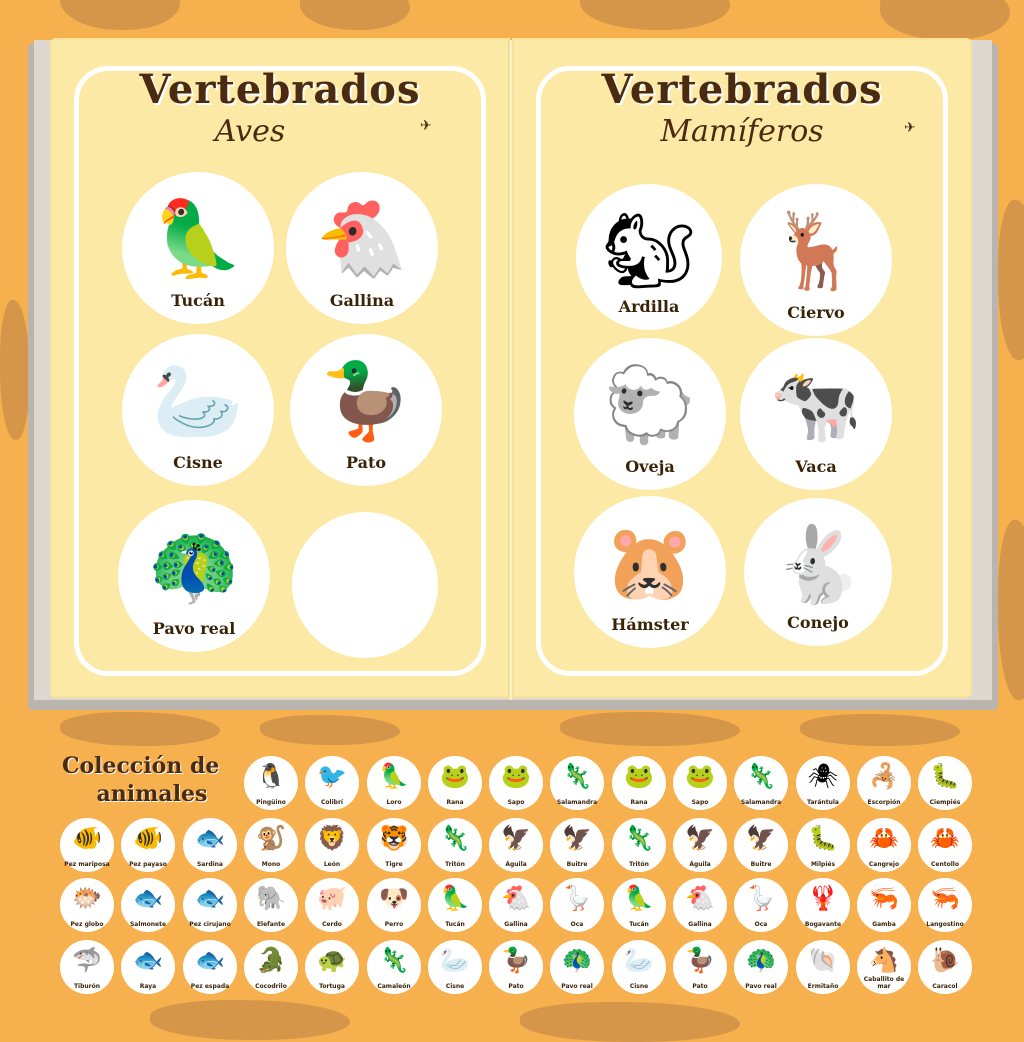 The image size is (1024, 1042). I want to click on sticker-label: Buitre, so click(577, 864).